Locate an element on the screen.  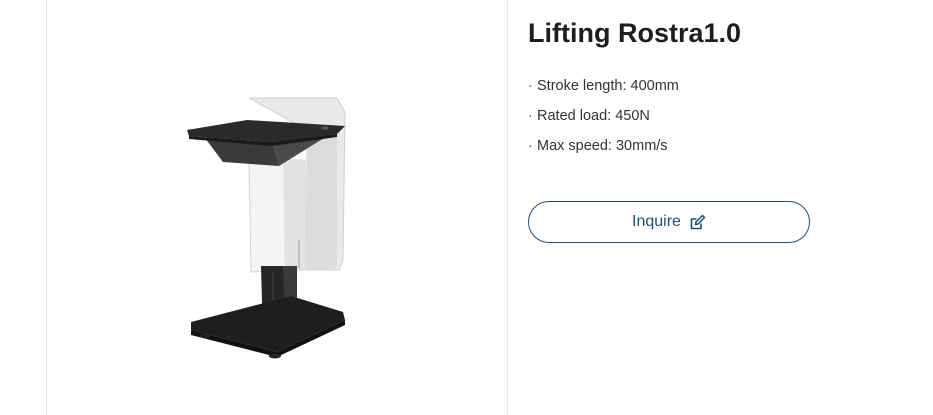
center-divider is located at coordinates (507, 207).